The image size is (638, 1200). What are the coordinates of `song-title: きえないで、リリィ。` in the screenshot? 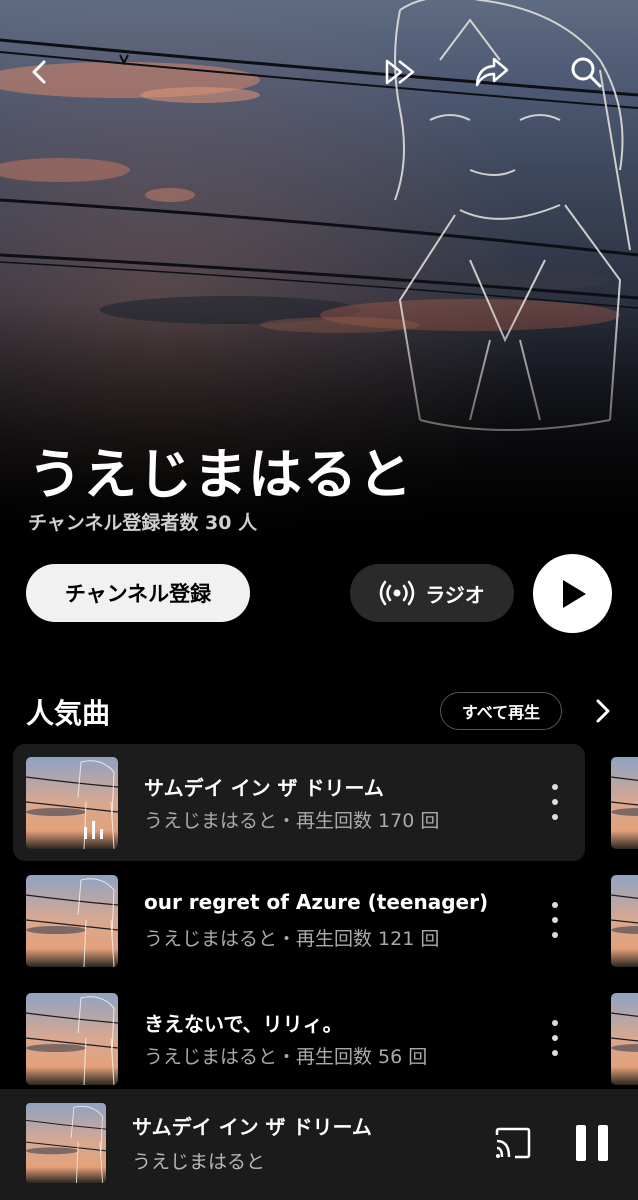 It's located at (243, 1024).